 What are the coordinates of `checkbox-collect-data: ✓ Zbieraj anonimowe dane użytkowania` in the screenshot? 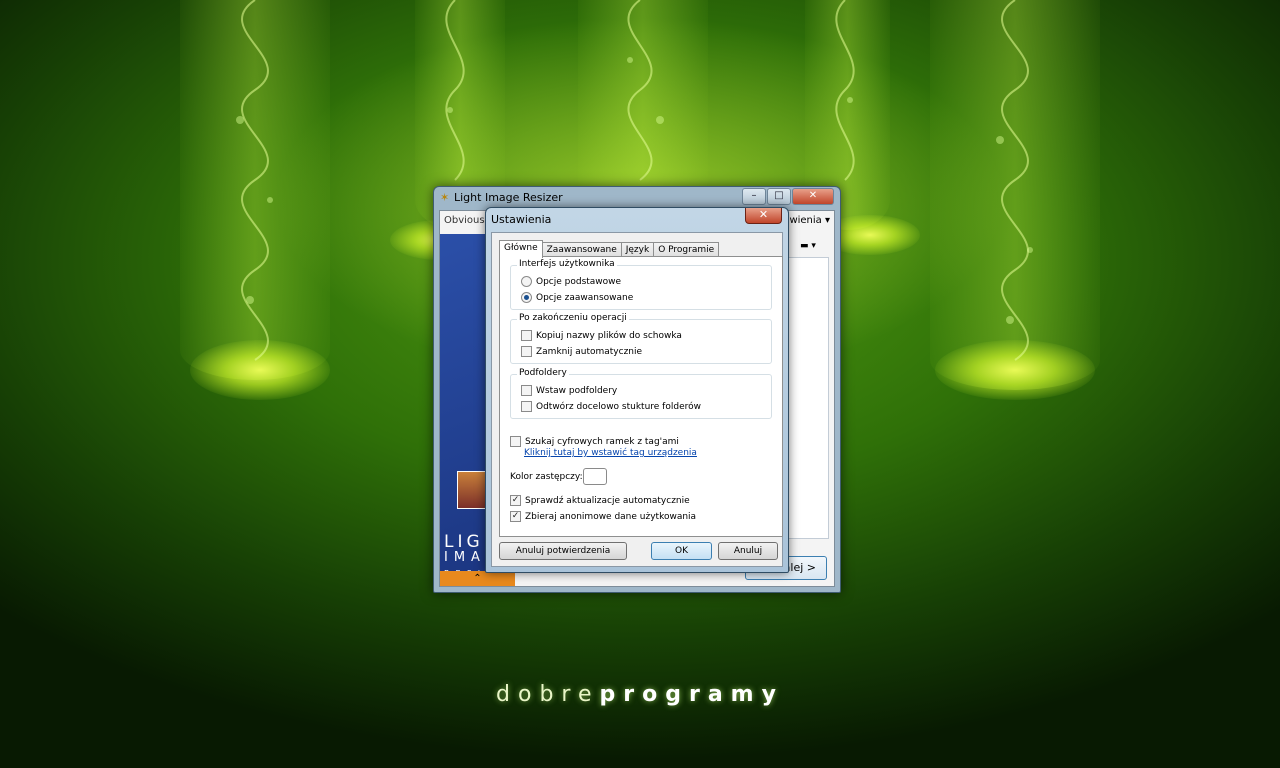 It's located at (603, 516).